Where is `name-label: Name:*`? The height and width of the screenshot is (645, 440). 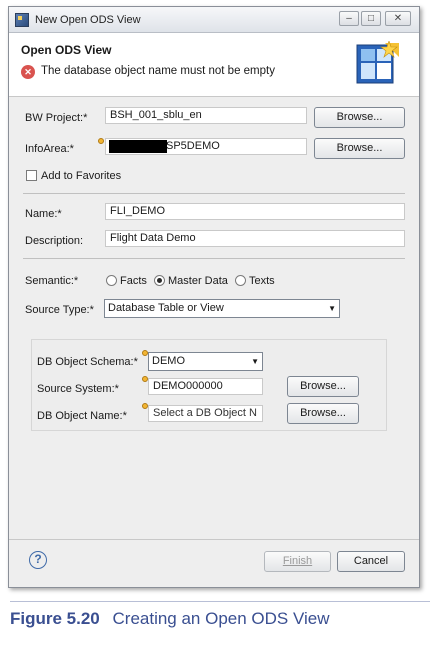 name-label: Name:* is located at coordinates (43, 214).